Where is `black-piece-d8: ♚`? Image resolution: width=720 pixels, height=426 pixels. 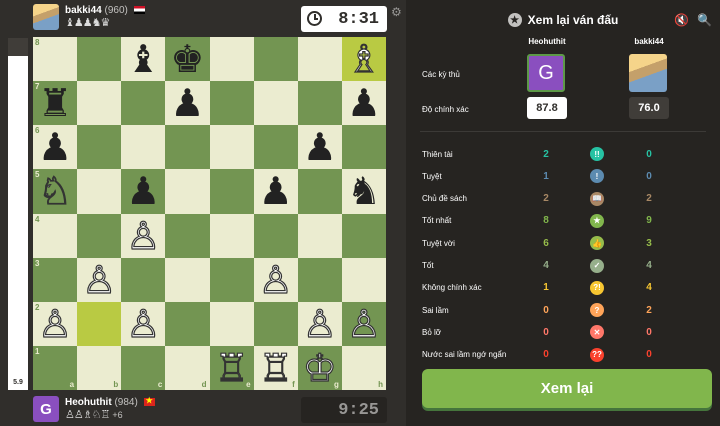
black-piece-d8: ♚ is located at coordinates (187, 59).